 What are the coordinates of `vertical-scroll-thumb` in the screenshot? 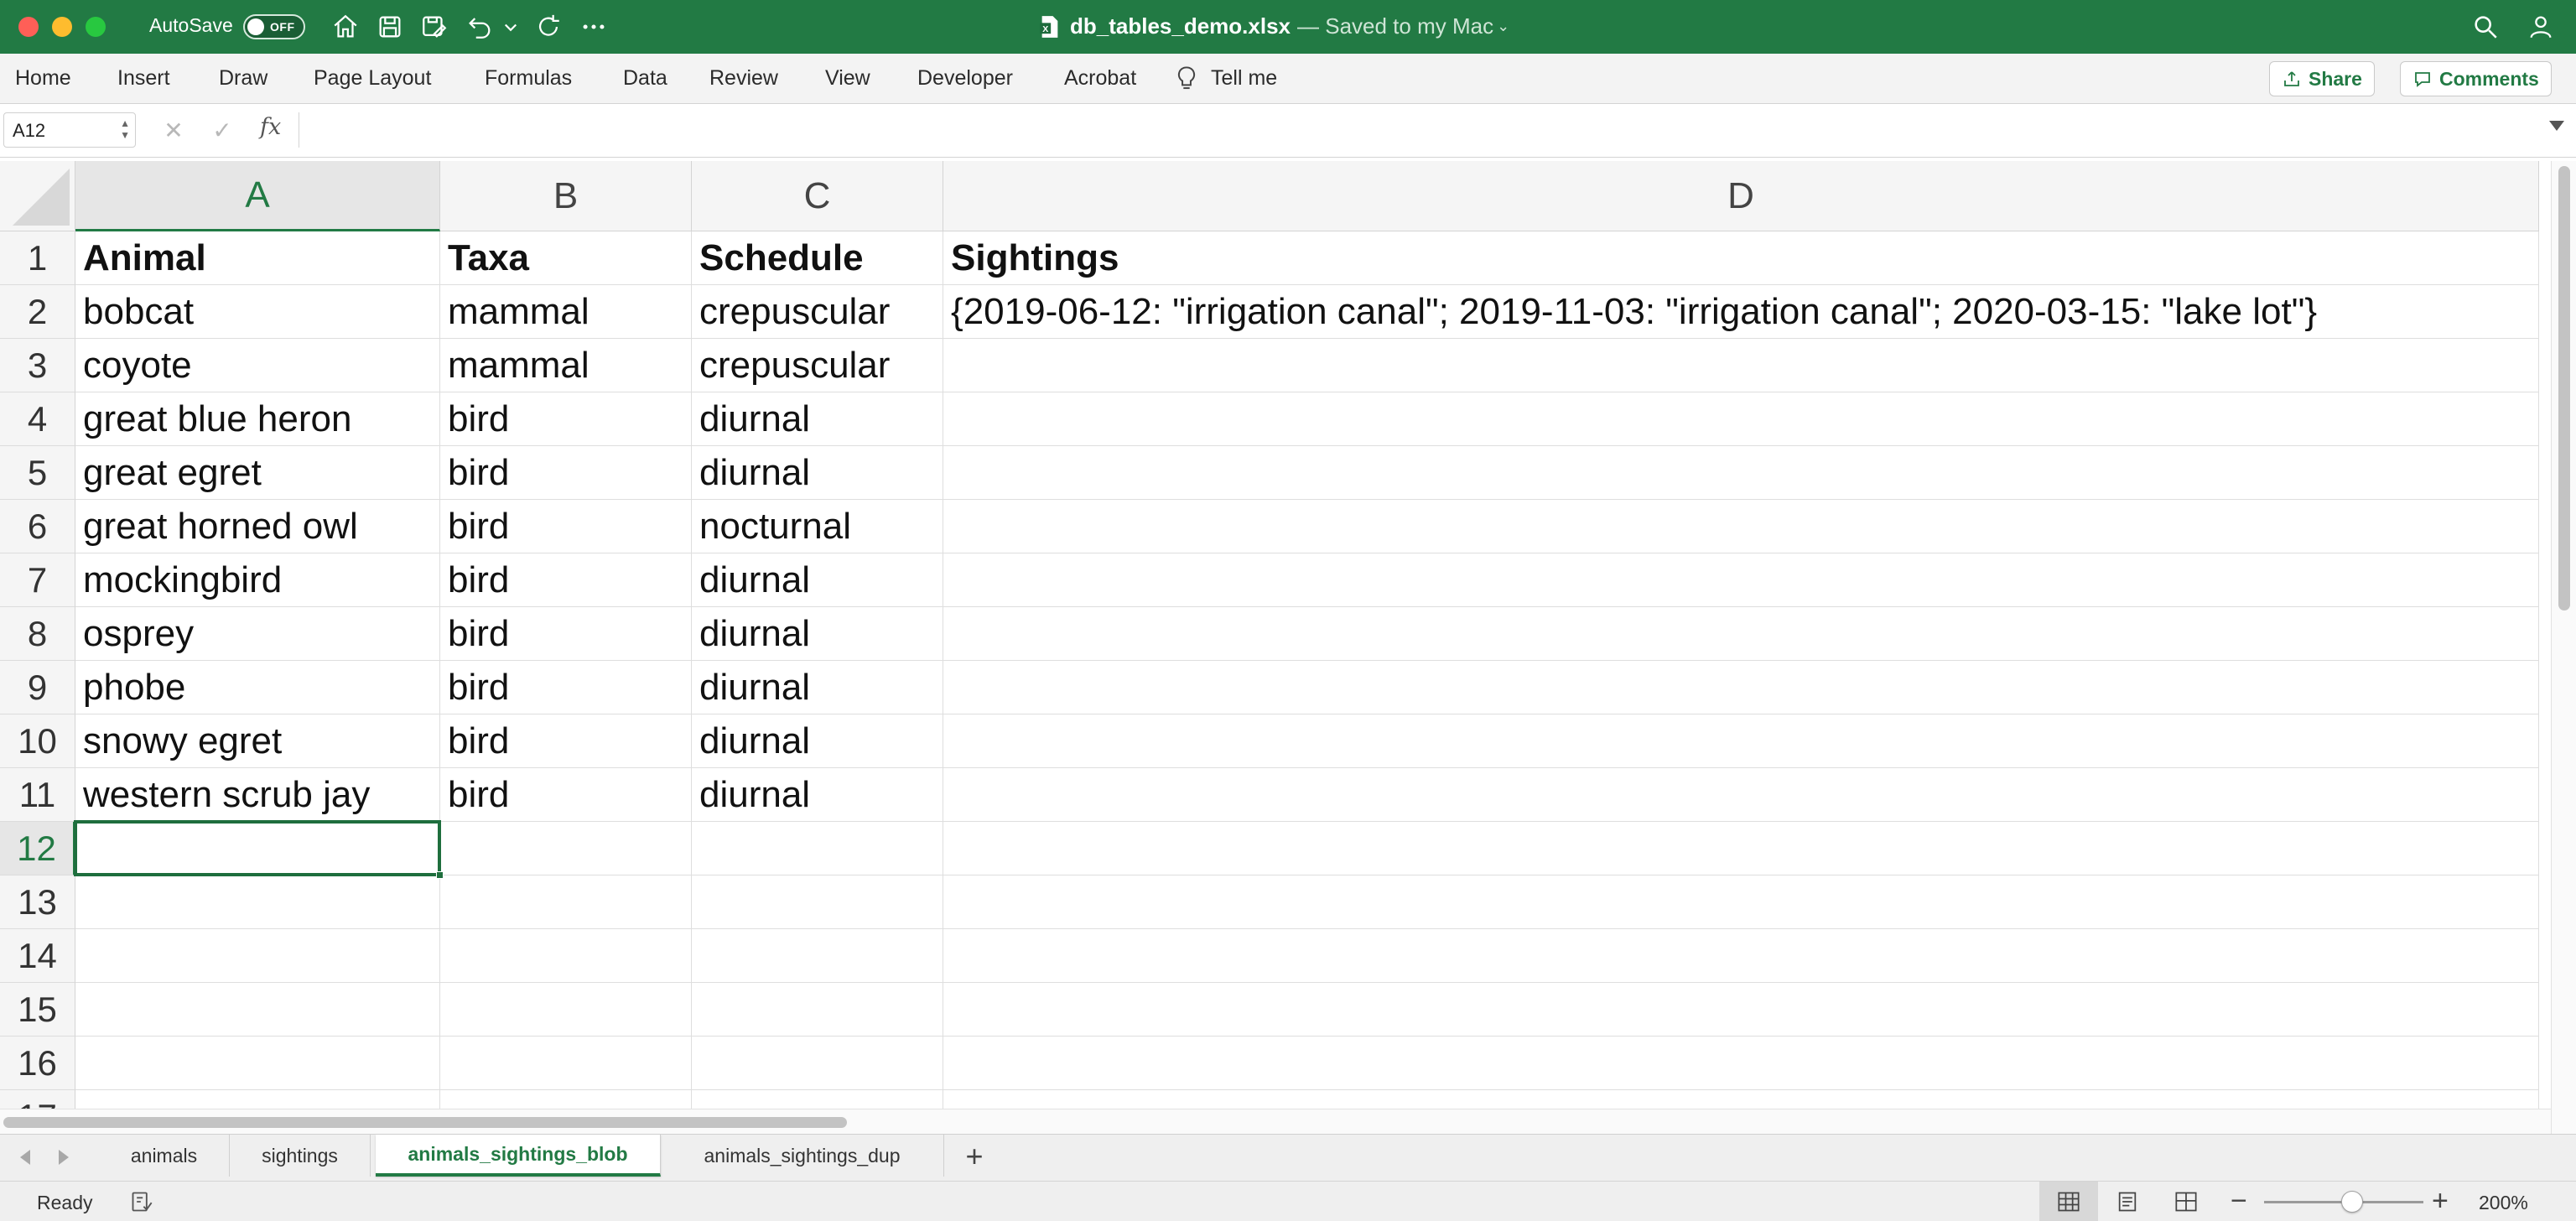 It's located at (2564, 388).